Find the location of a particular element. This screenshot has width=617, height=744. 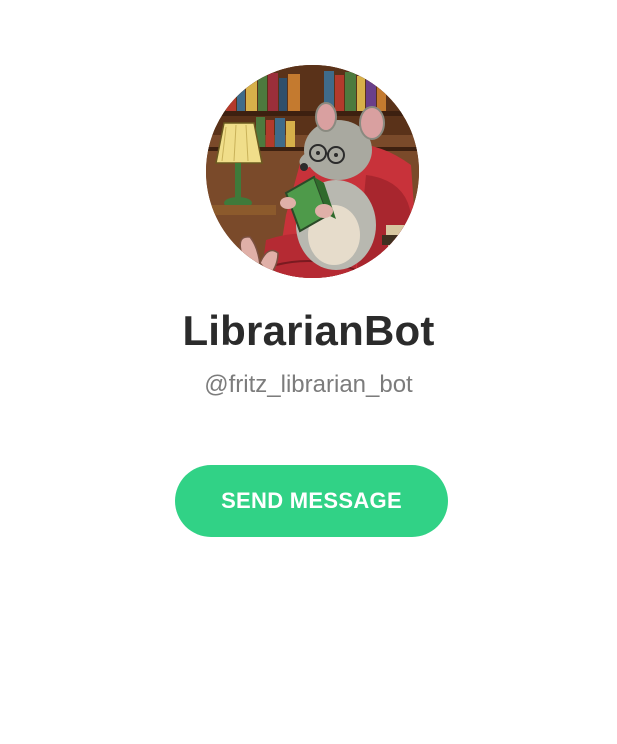

bot-name: LibrarianBot is located at coordinates (308, 330).